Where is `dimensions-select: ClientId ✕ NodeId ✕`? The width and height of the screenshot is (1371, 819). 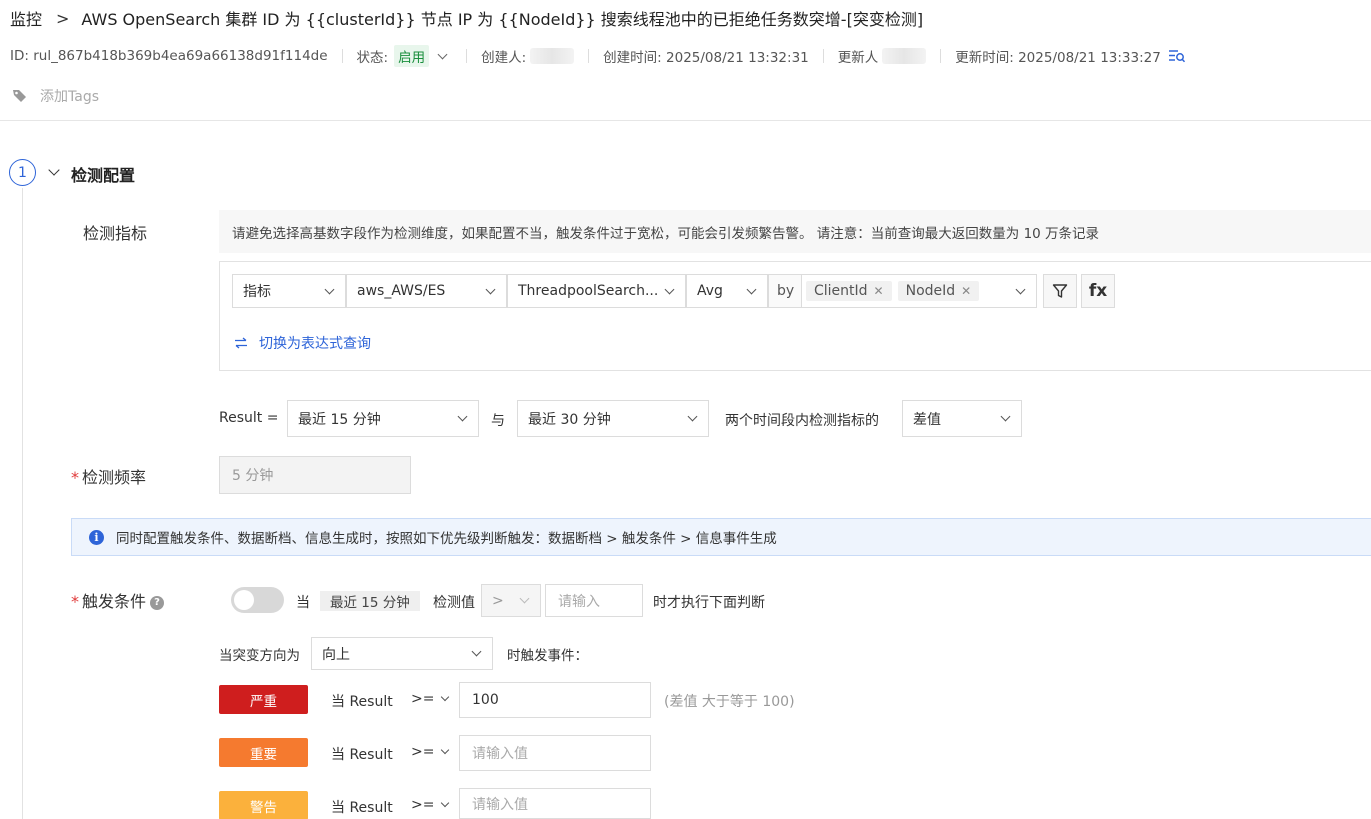 dimensions-select: ClientId ✕ NodeId ✕ is located at coordinates (919, 291).